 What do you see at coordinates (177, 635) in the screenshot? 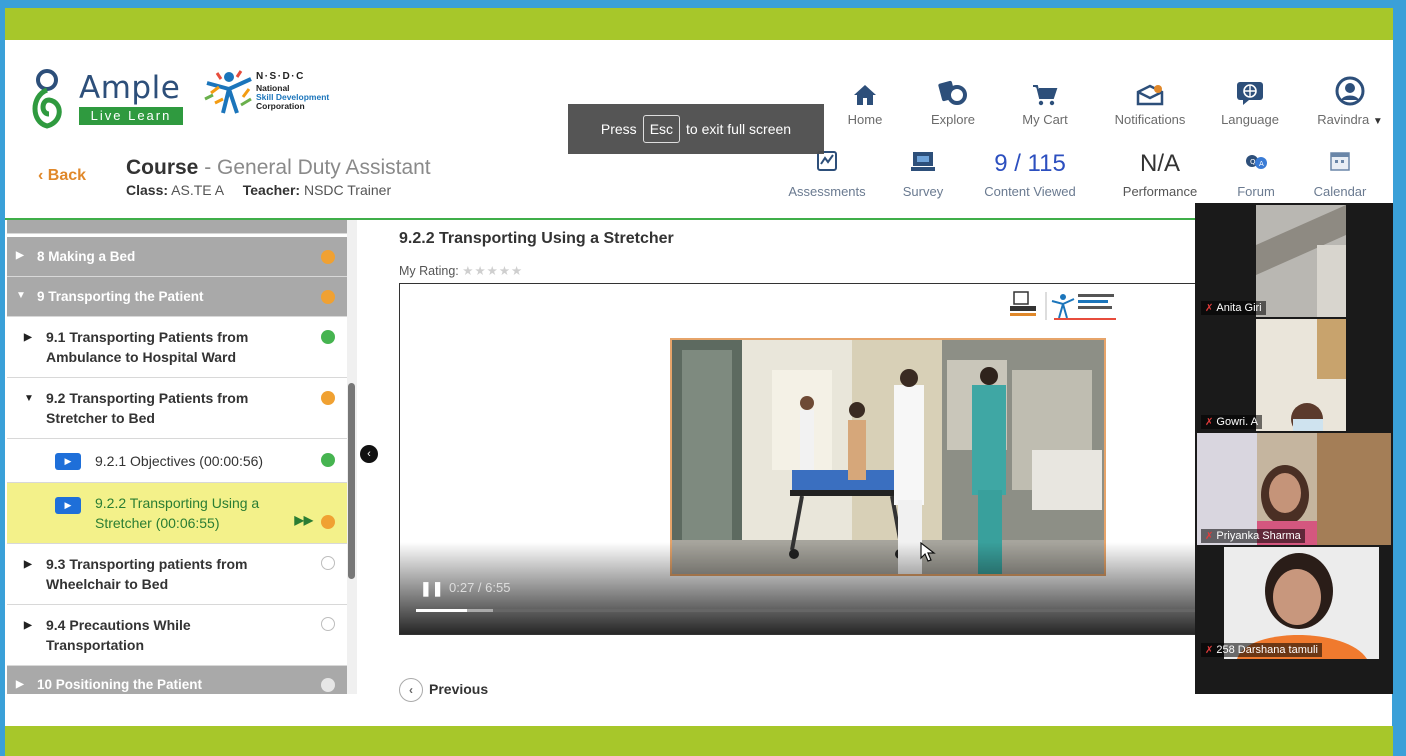
I see `sidebar-item-9-4: ▶ 9.4 Precautions While Transportation` at bounding box center [177, 635].